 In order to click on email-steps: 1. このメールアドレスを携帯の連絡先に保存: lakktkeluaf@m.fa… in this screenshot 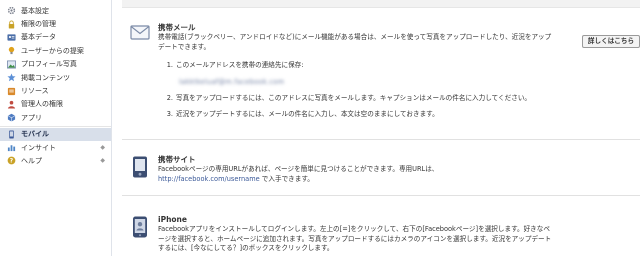, I will do `click(357, 90)`.